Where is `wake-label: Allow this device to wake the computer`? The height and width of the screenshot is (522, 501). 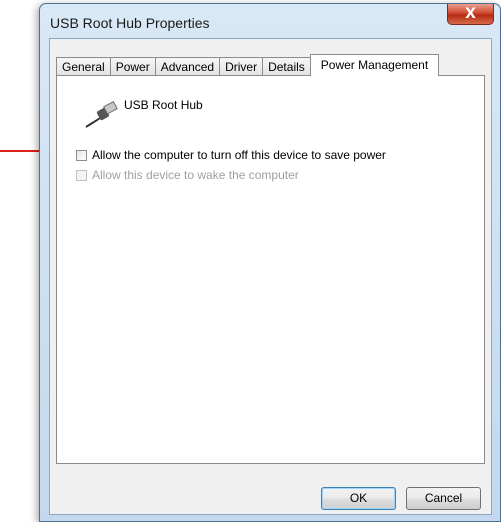
wake-label: Allow this device to wake the computer is located at coordinates (195, 175).